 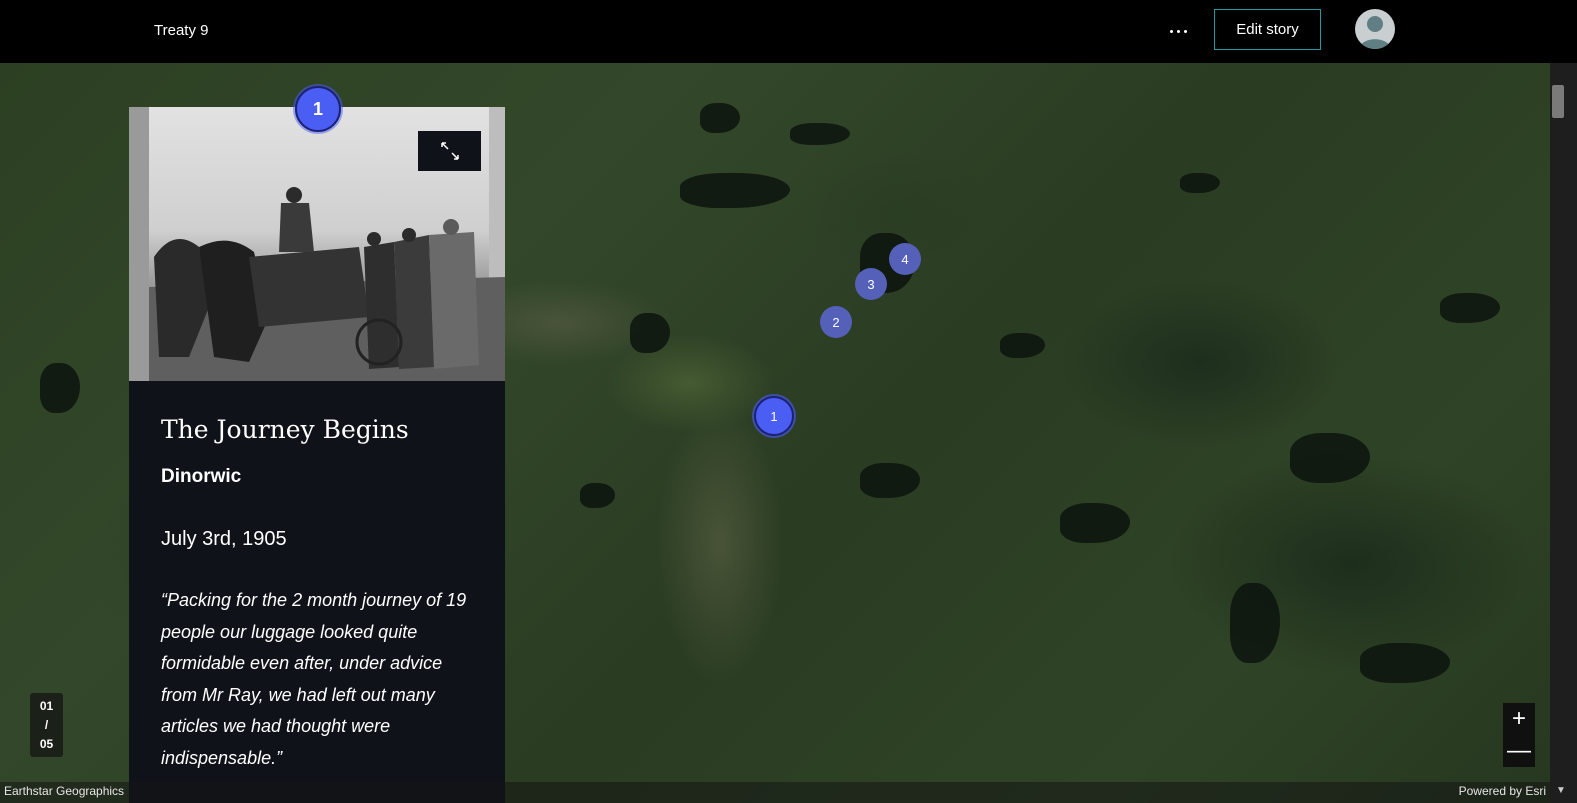 I want to click on page-total: 05, so click(x=46, y=743).